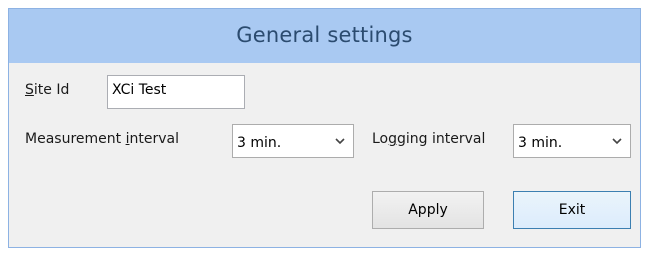  What do you see at coordinates (572, 210) in the screenshot?
I see `exit-button: Exit` at bounding box center [572, 210].